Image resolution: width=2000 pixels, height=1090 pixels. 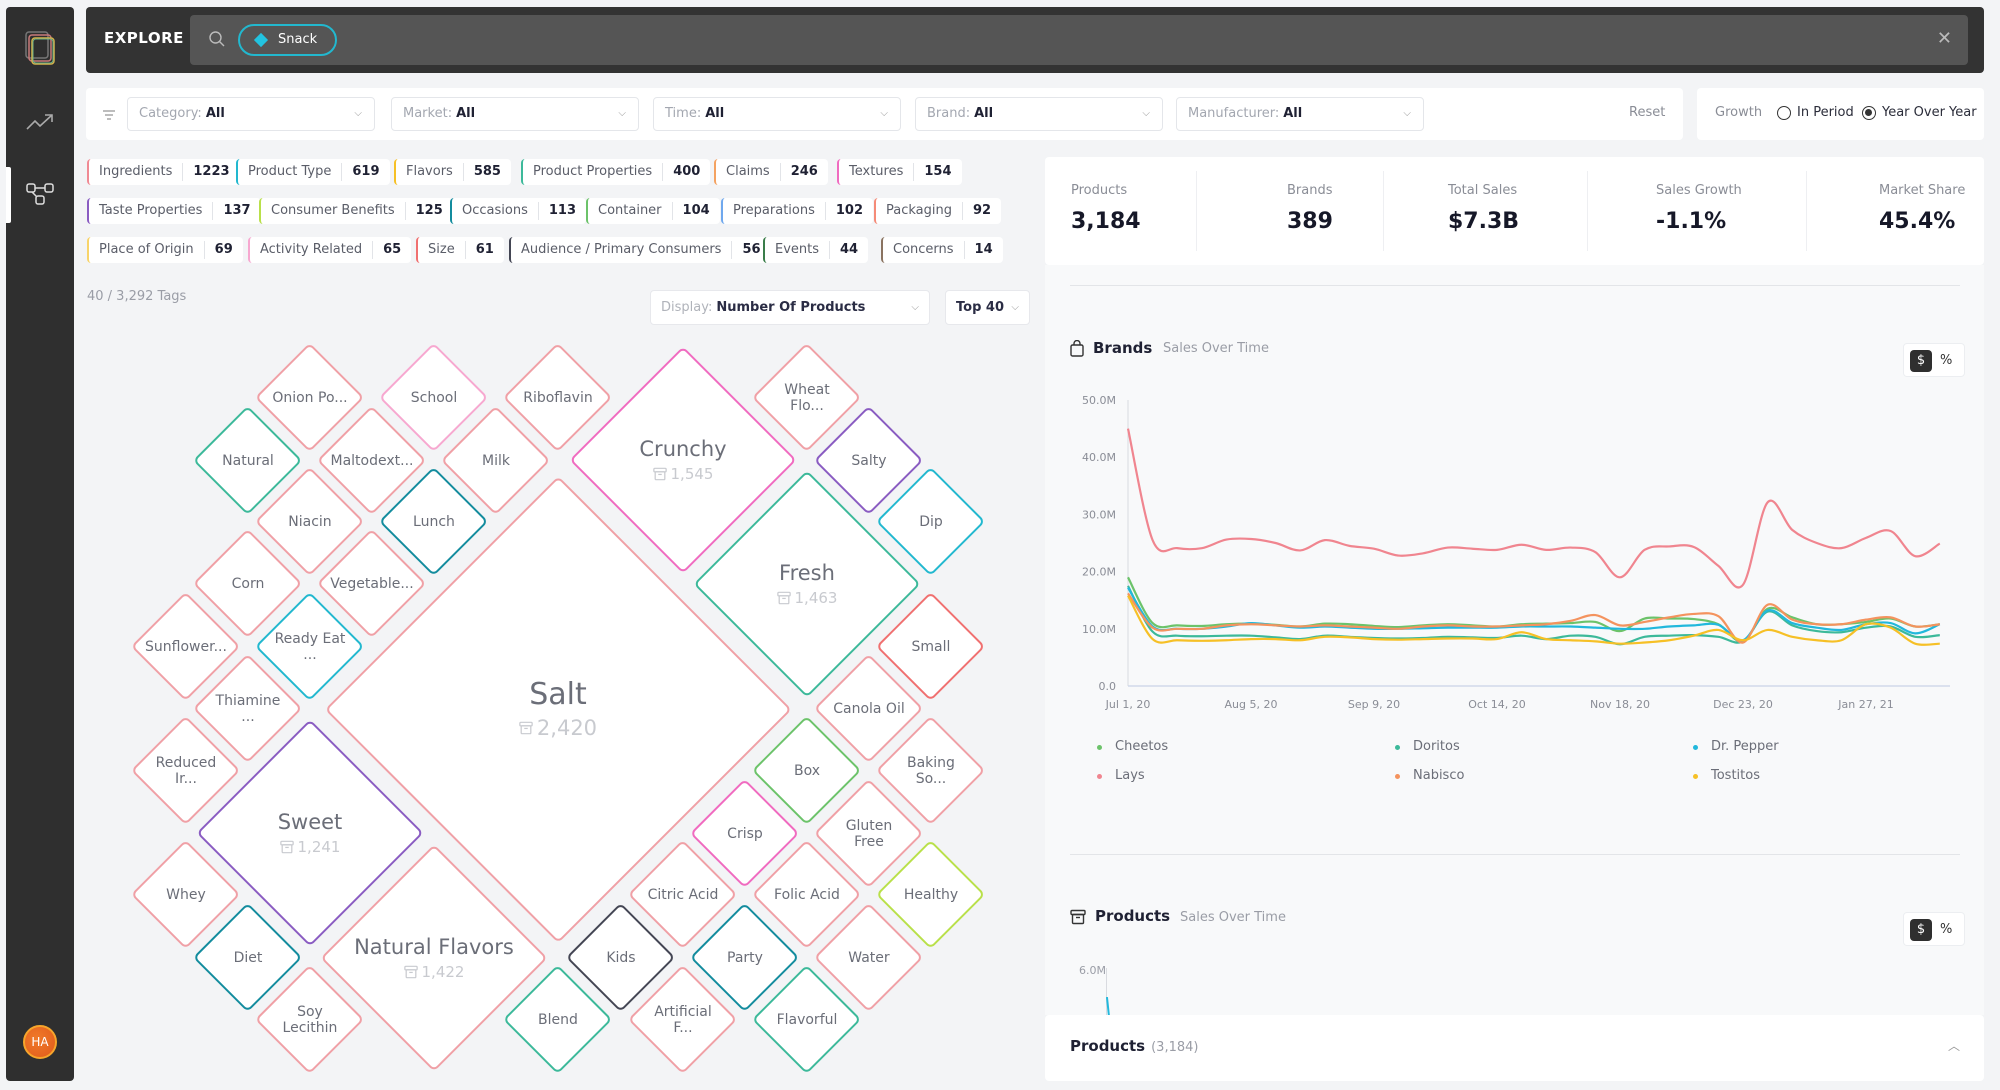 What do you see at coordinates (558, 1020) in the screenshot?
I see `tag-diamond-blend: Blend` at bounding box center [558, 1020].